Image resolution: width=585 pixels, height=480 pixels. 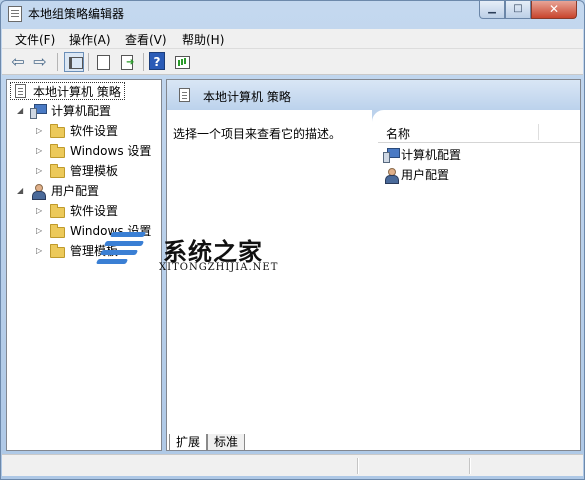 I want to click on description-text: 选择一个项目来查看它的描述。, so click(x=257, y=134).